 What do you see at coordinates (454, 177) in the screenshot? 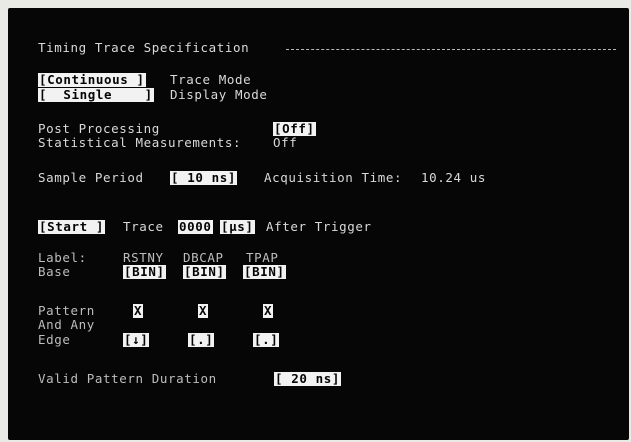
I see `acquisition-time-value: 10.24 us` at bounding box center [454, 177].